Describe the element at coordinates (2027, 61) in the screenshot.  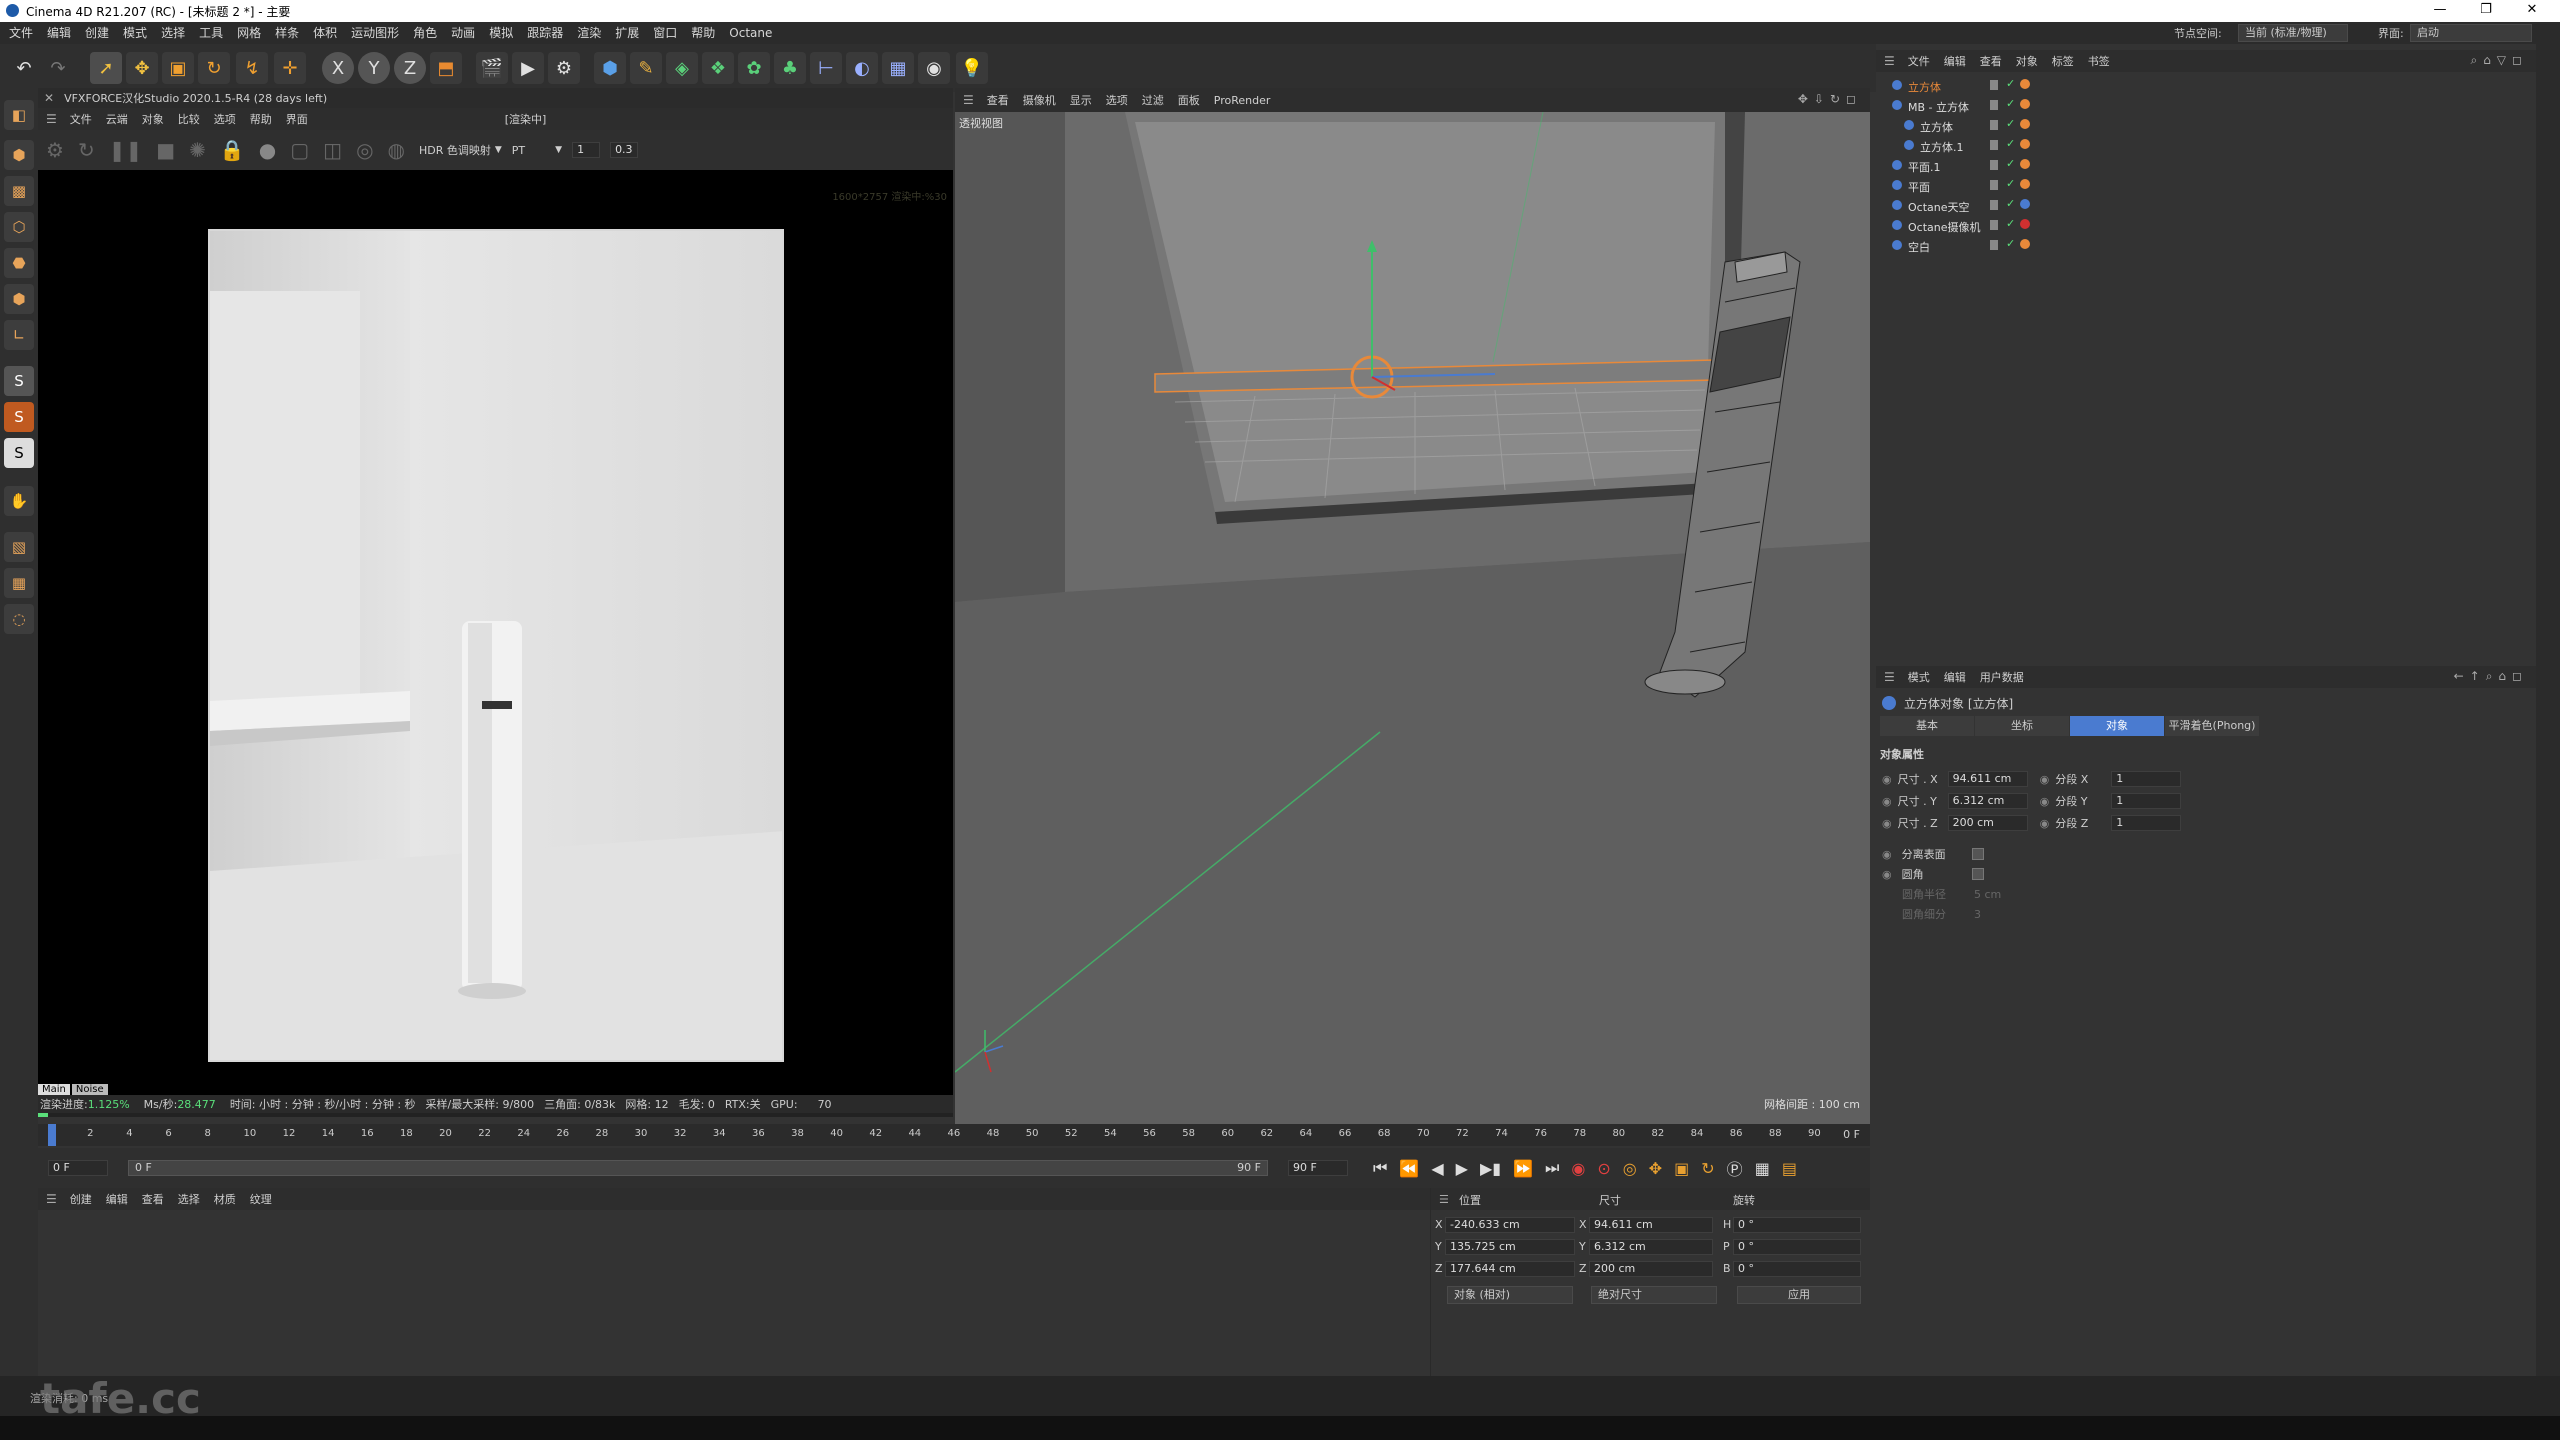
I see `object-menu-item-3: 对象` at that location.